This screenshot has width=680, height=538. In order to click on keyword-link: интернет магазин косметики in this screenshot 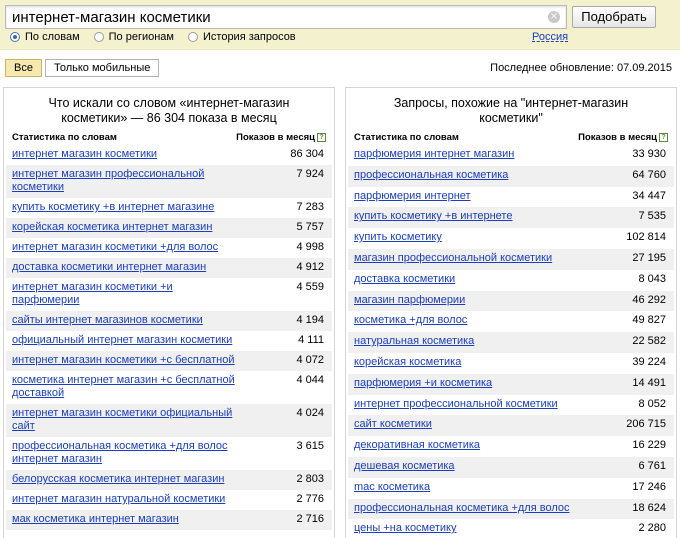, I will do `click(124, 154)`.